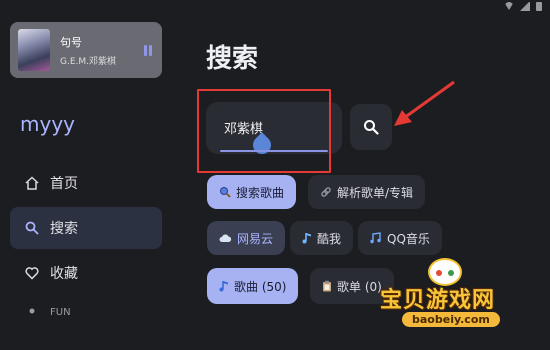 This screenshot has height=350, width=550. I want to click on chip-source-netease: 网易云, so click(246, 238).